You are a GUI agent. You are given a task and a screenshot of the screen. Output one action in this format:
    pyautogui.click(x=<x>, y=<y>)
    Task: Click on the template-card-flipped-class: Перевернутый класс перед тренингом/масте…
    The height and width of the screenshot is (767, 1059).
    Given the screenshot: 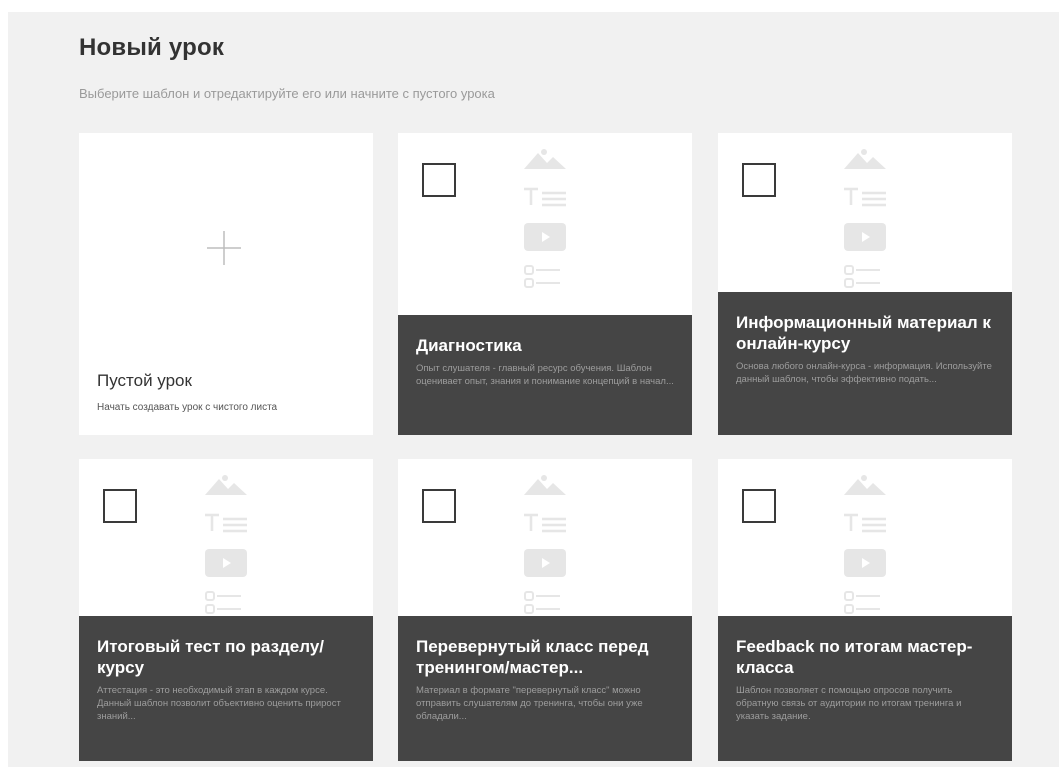 What is the action you would take?
    pyautogui.click(x=545, y=610)
    